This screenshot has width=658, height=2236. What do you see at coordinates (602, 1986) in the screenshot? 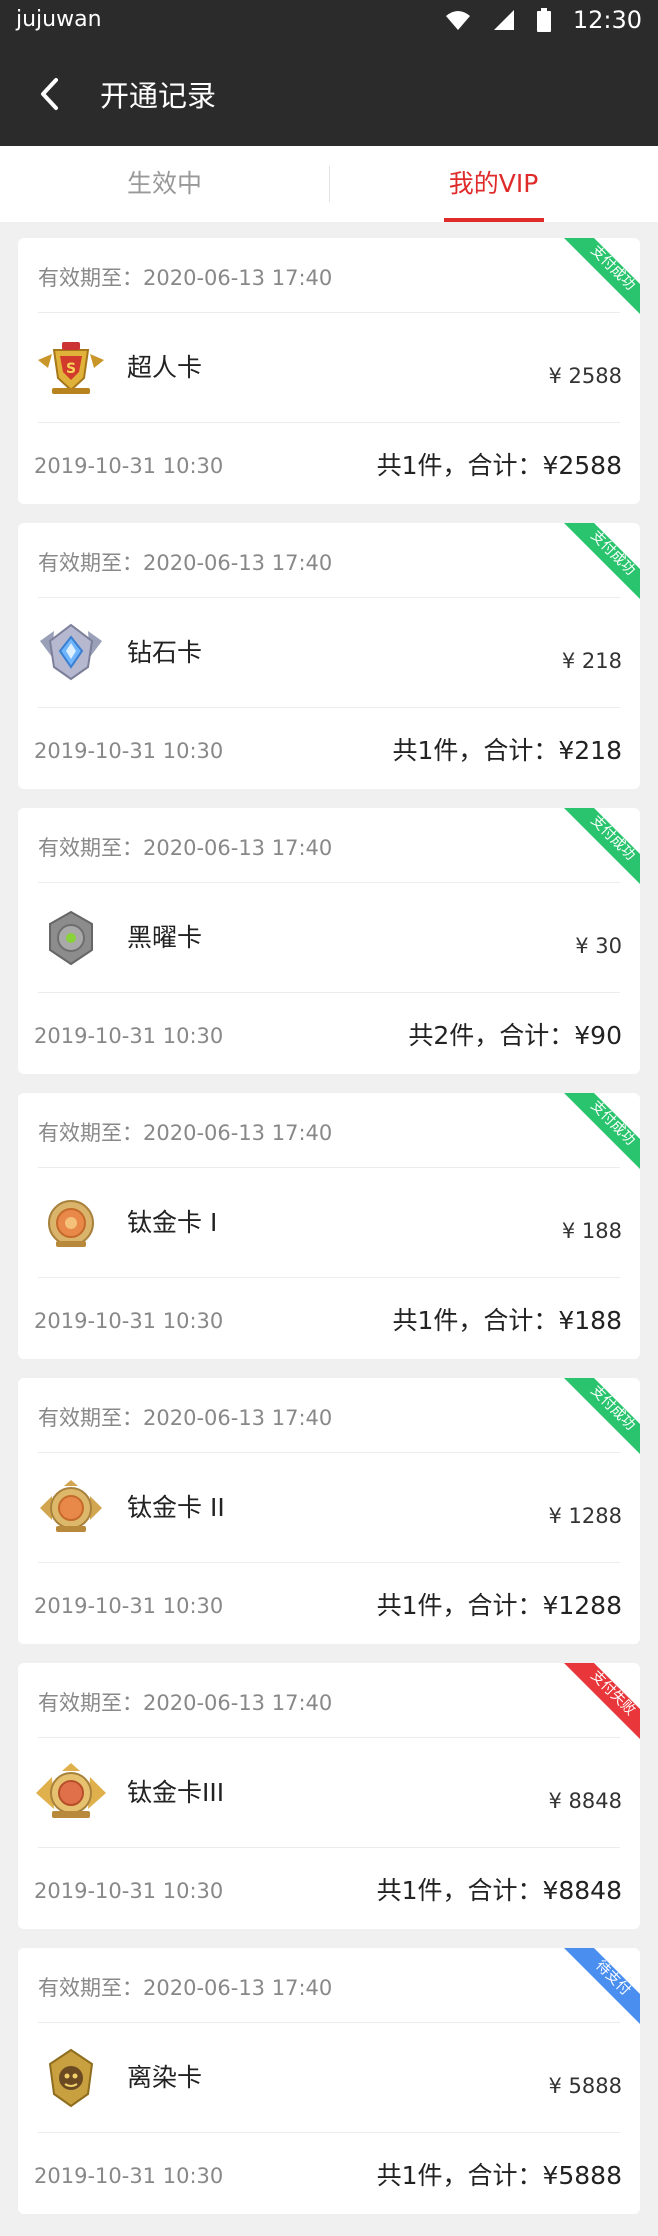
I see `status-ribbon: 待支付` at bounding box center [602, 1986].